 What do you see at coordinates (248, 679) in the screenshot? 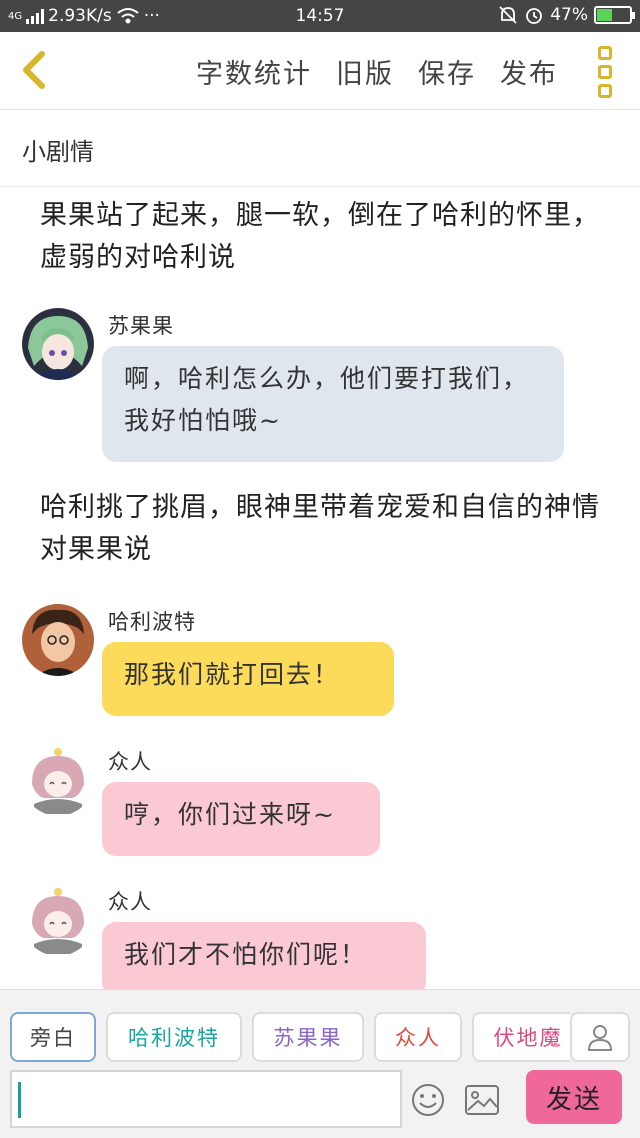
I see `message-bubble: 那我们就打回去！` at bounding box center [248, 679].